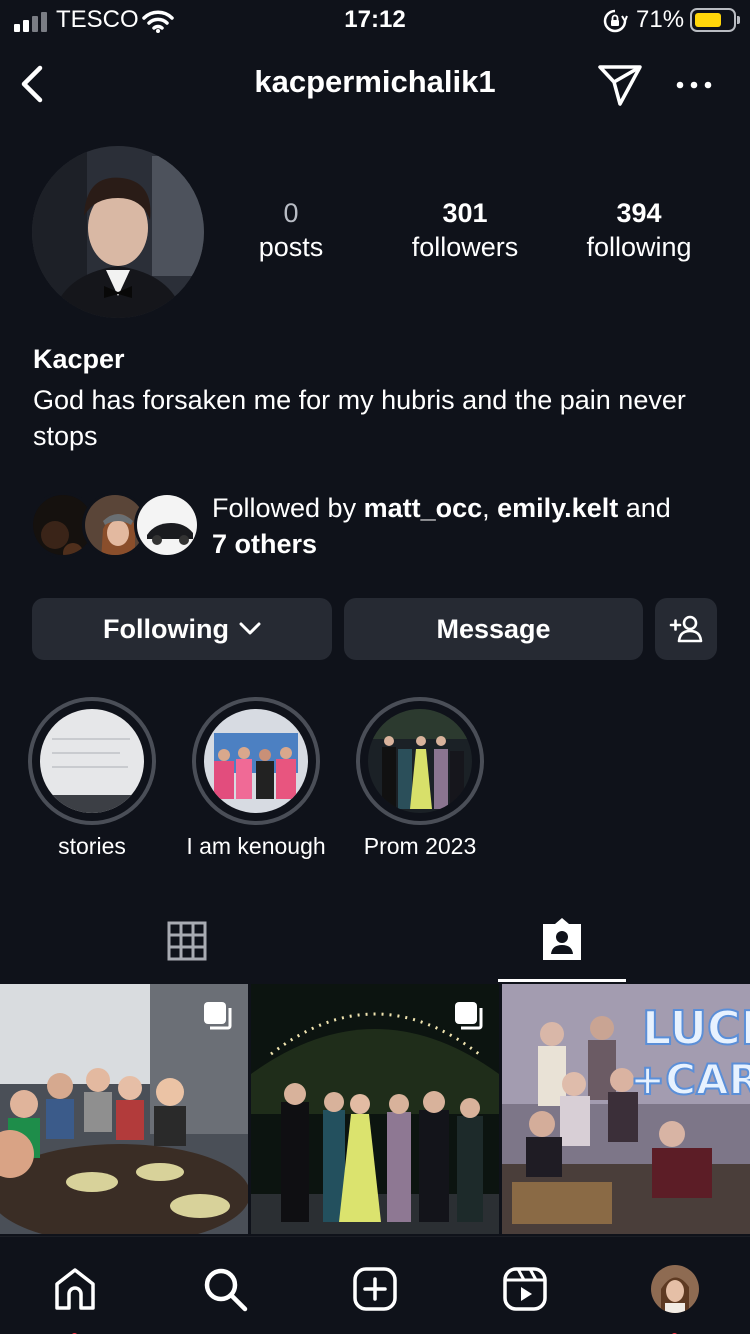 This screenshot has height=1334, width=750. I want to click on profile-avatar, so click(118, 232).